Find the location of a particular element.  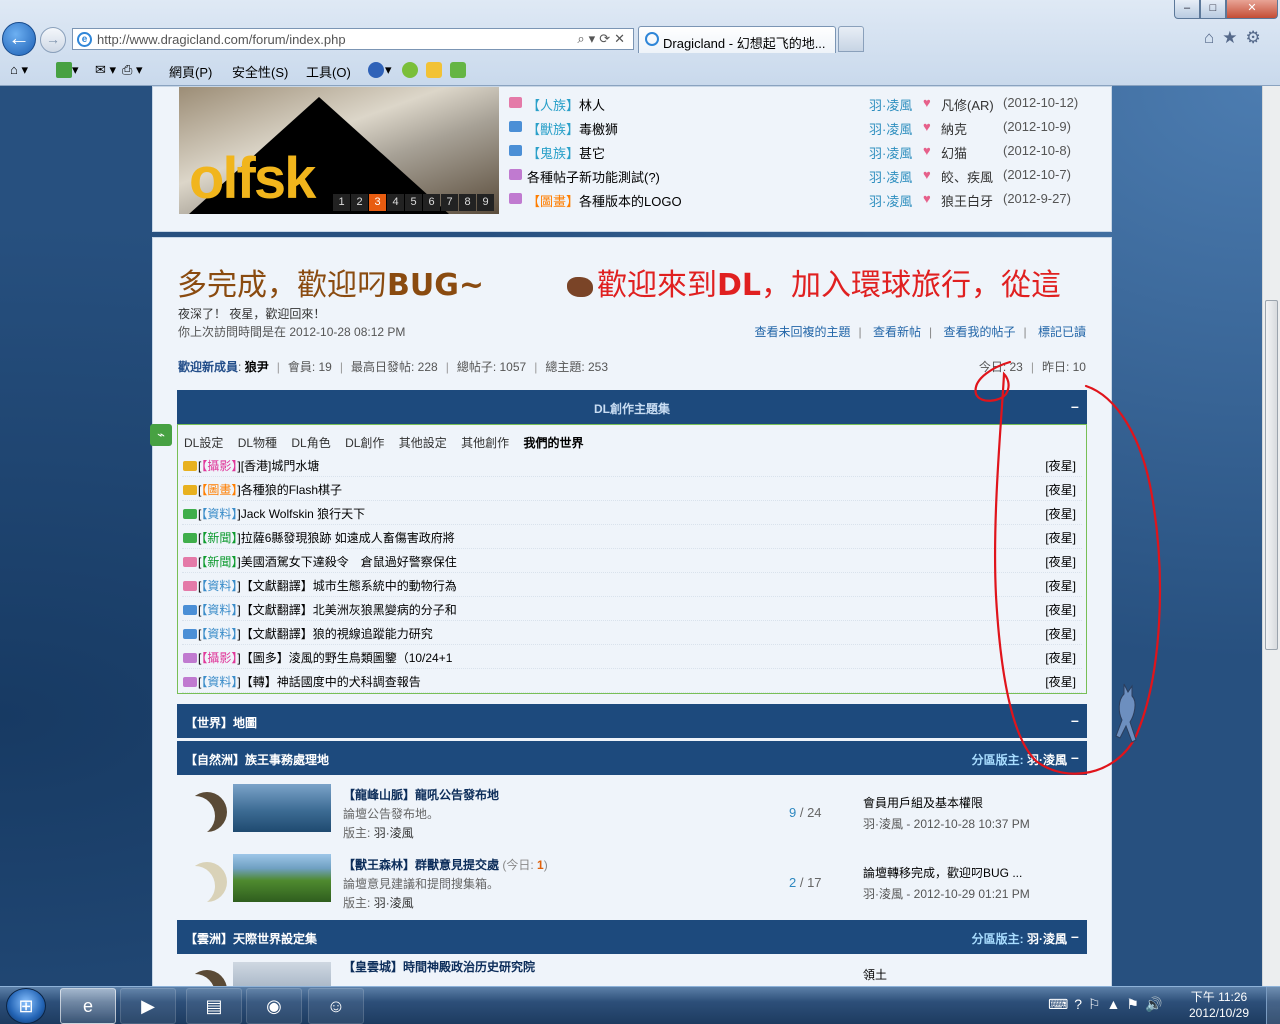

menu-tools: 工具(O) is located at coordinates (328, 71).